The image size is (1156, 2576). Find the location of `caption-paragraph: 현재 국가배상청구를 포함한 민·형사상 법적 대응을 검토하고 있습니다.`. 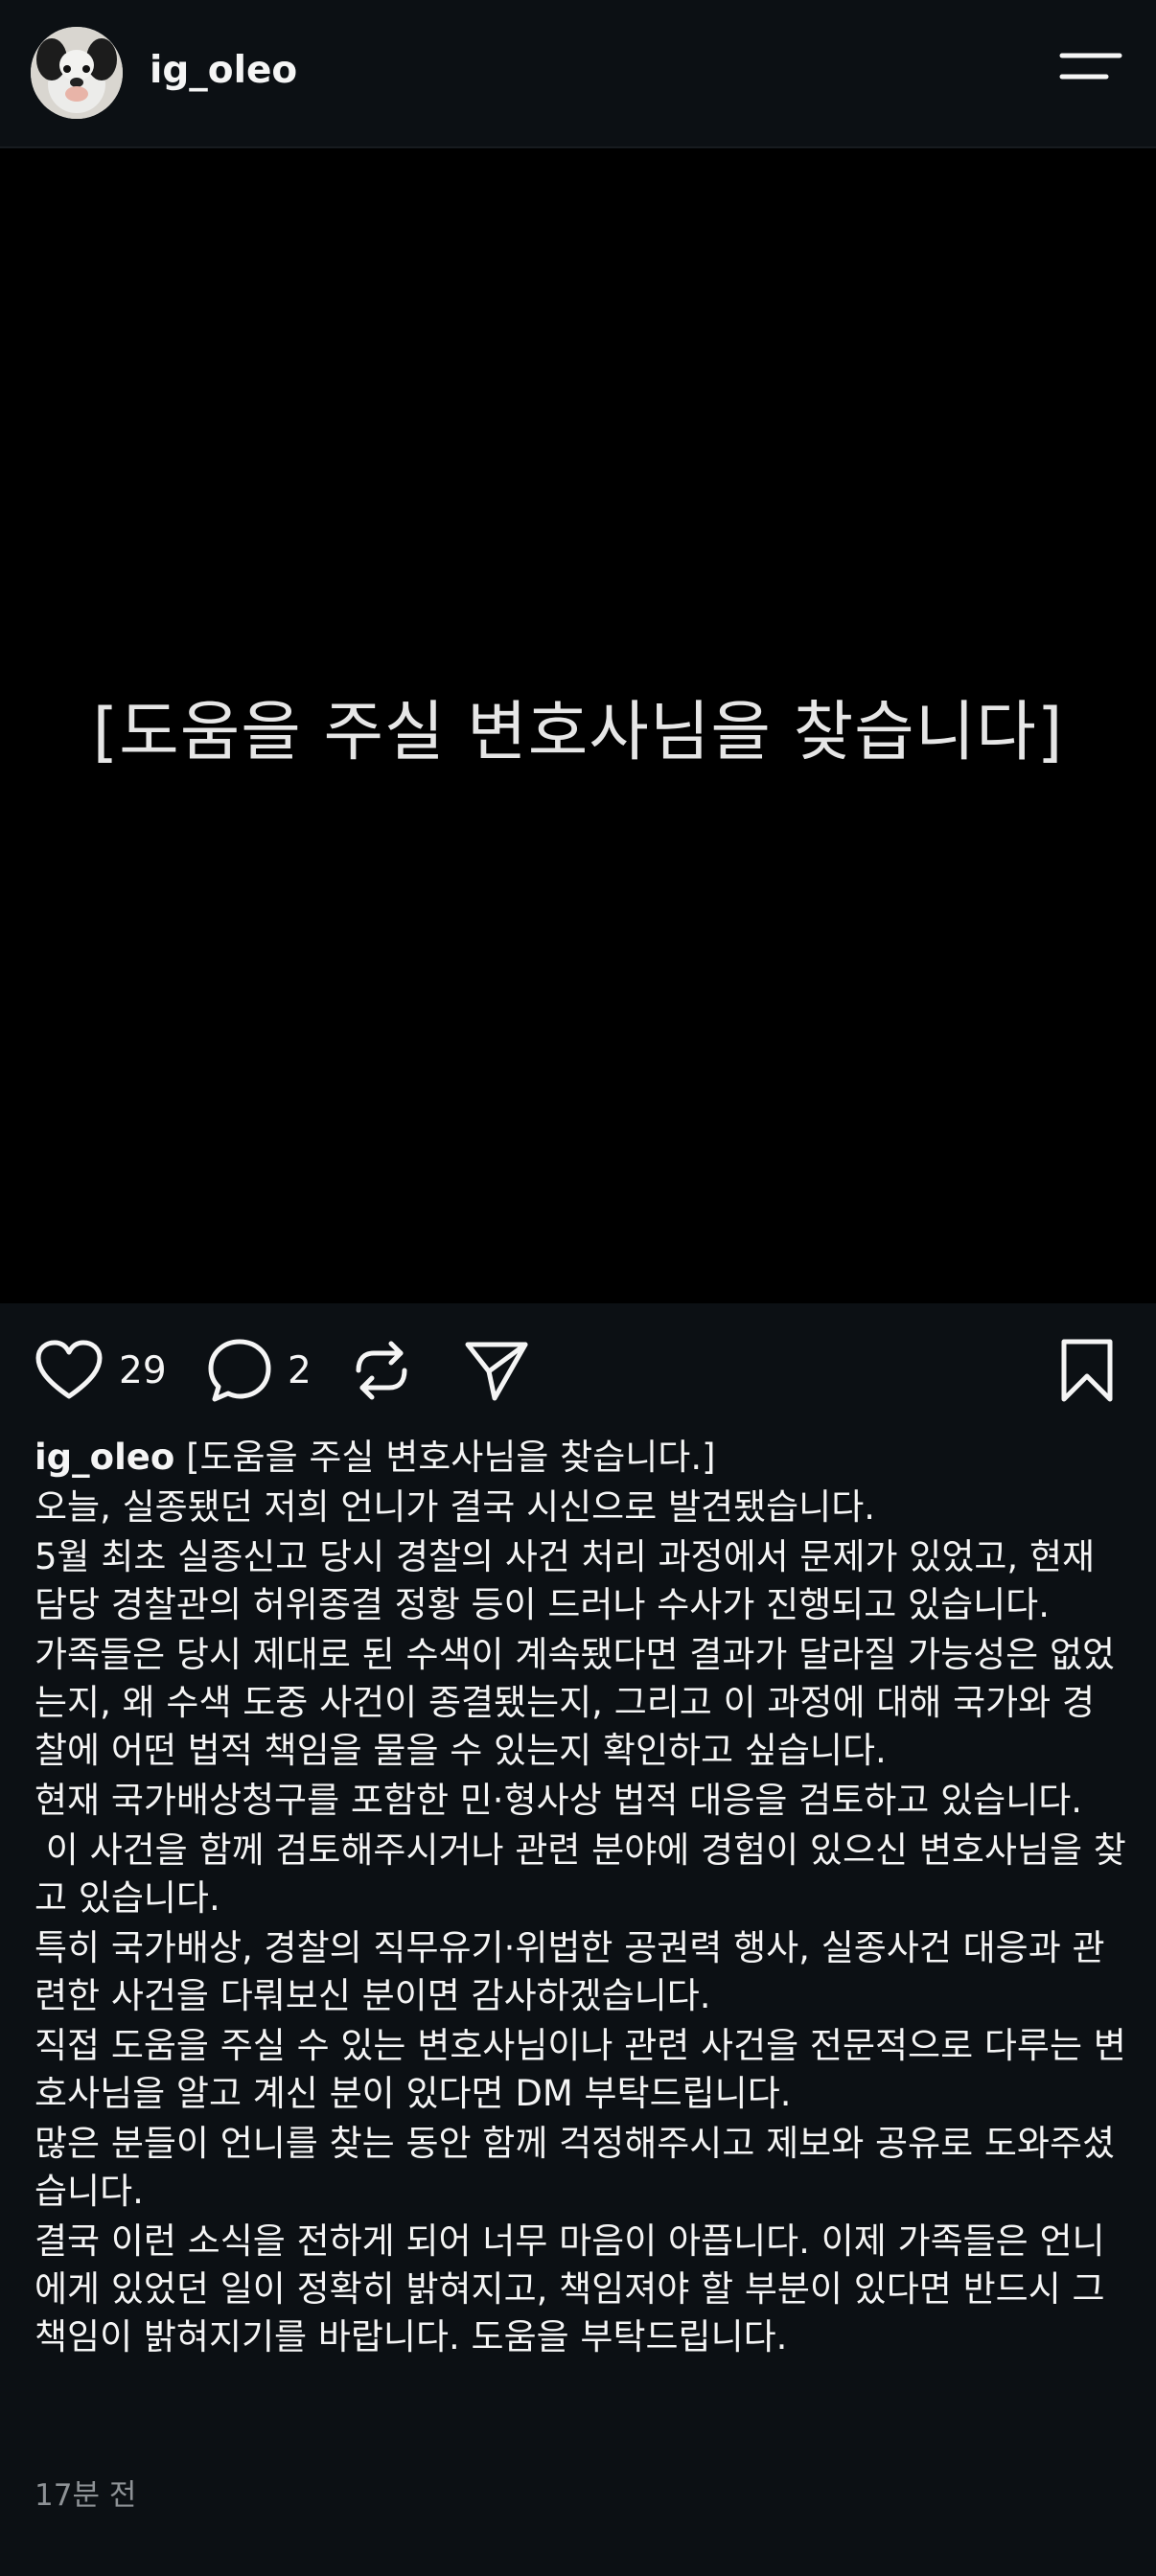

caption-paragraph: 현재 국가배상청구를 포함한 민·형사상 법적 대응을 검토하고 있습니다. is located at coordinates (559, 1800).